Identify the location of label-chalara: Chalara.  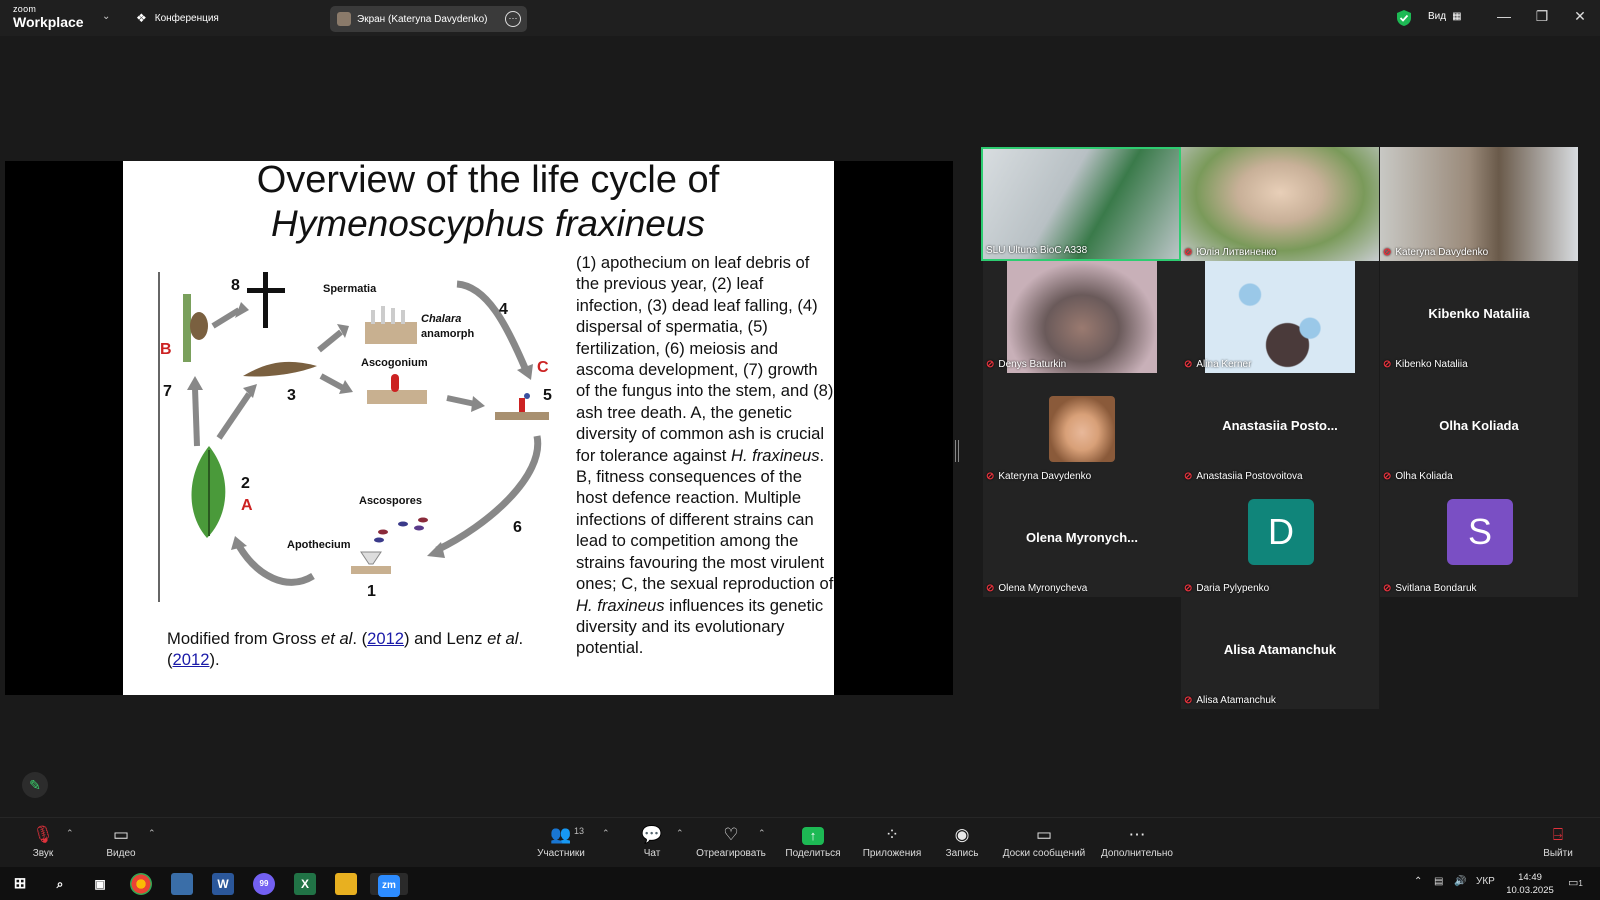
(441, 319).